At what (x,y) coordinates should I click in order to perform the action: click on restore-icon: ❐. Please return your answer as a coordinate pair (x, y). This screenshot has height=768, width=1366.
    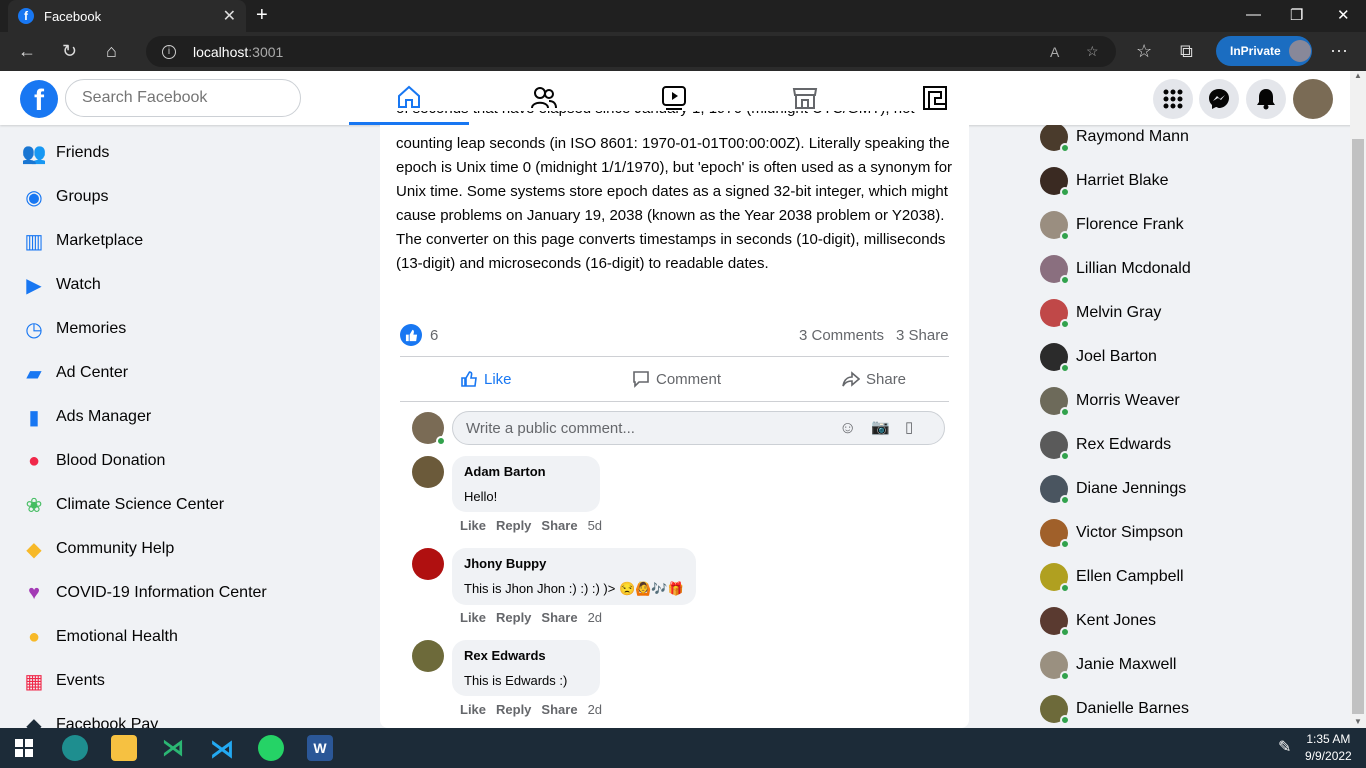
    Looking at the image, I should click on (1296, 15).